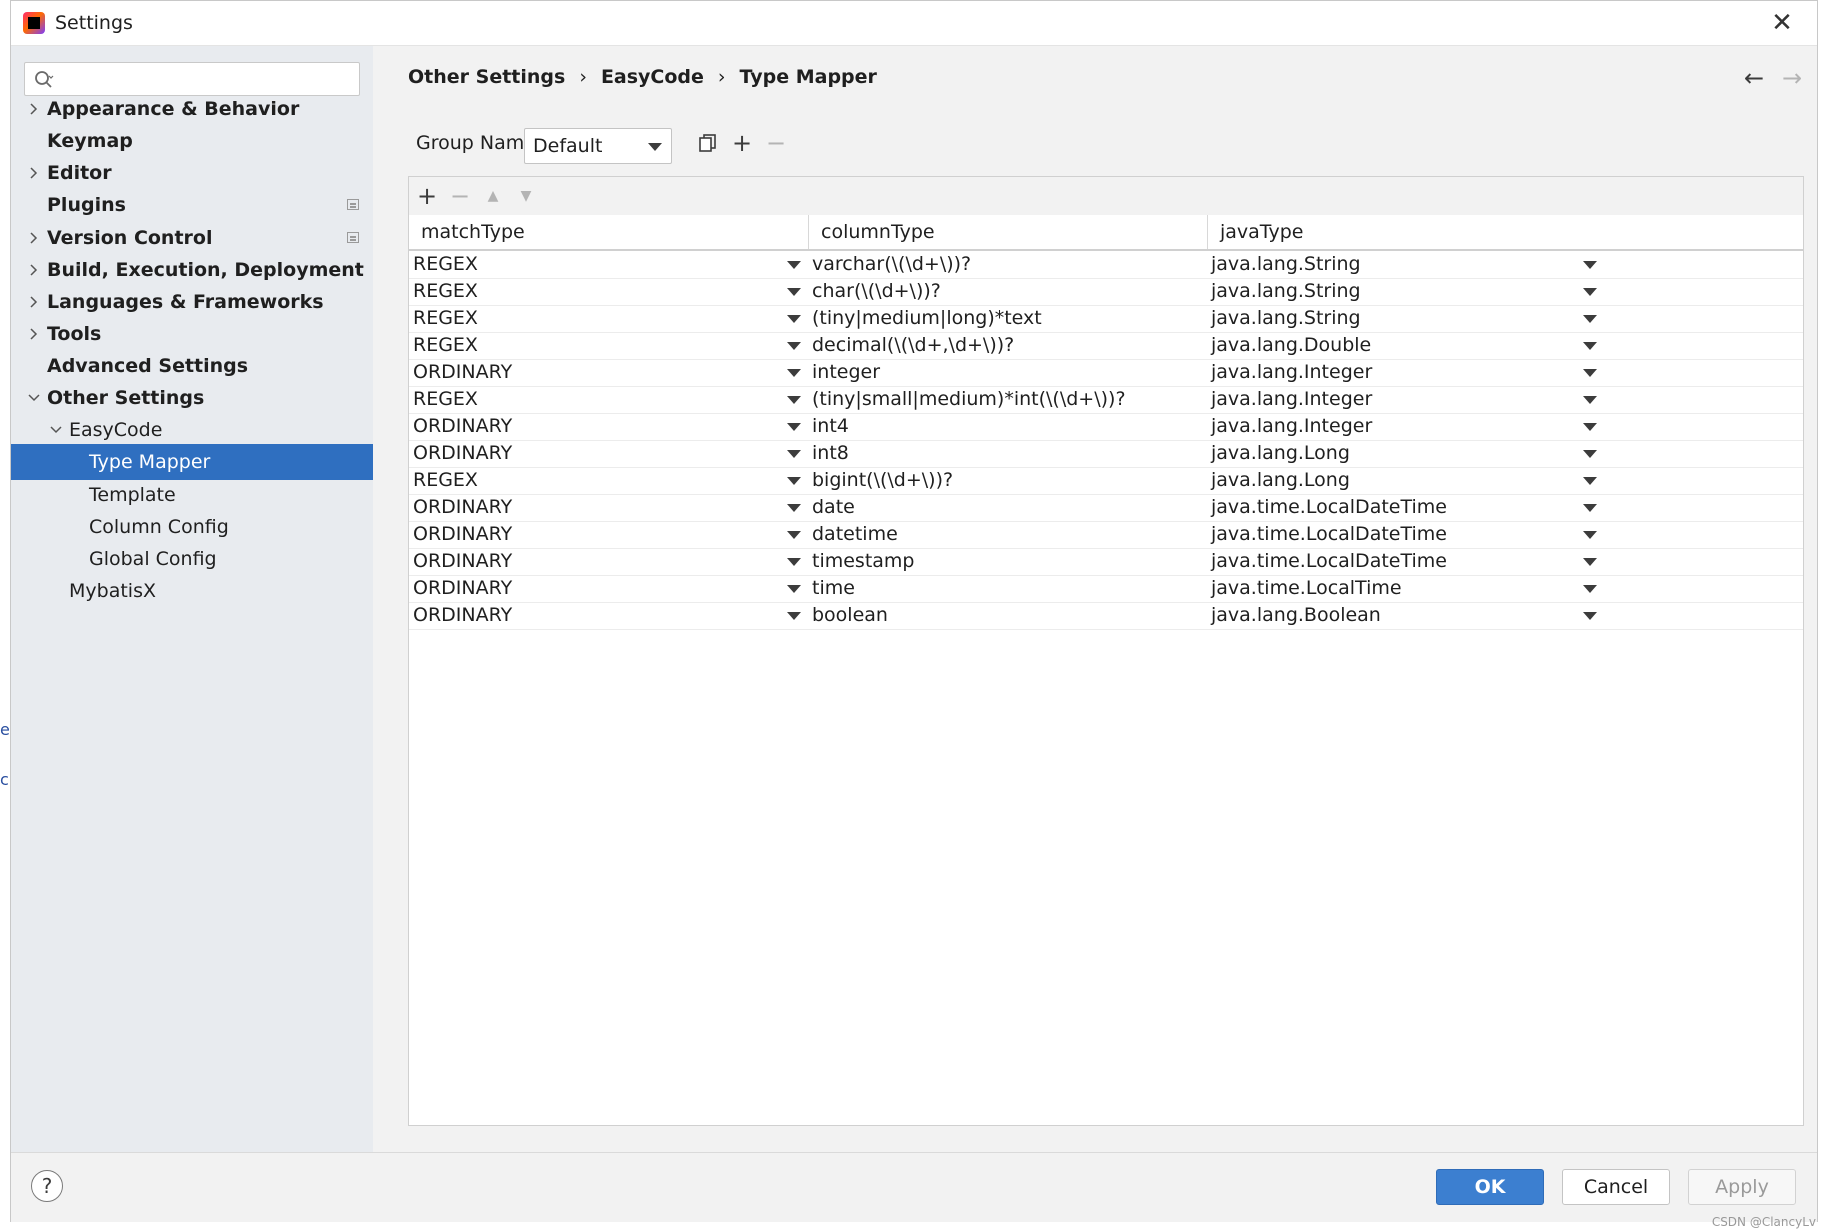  Describe the element at coordinates (493, 196) in the screenshot. I see `move-up-icon: ▲` at that location.